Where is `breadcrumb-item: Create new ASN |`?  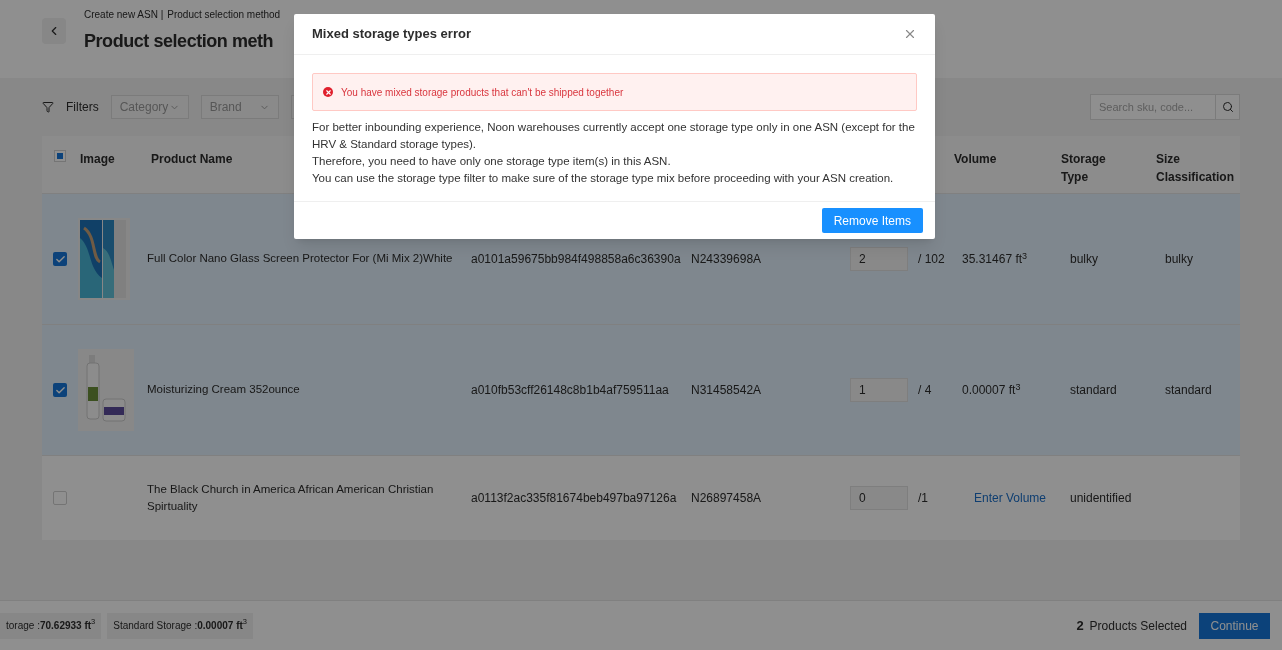 breadcrumb-item: Create new ASN | is located at coordinates (124, 14).